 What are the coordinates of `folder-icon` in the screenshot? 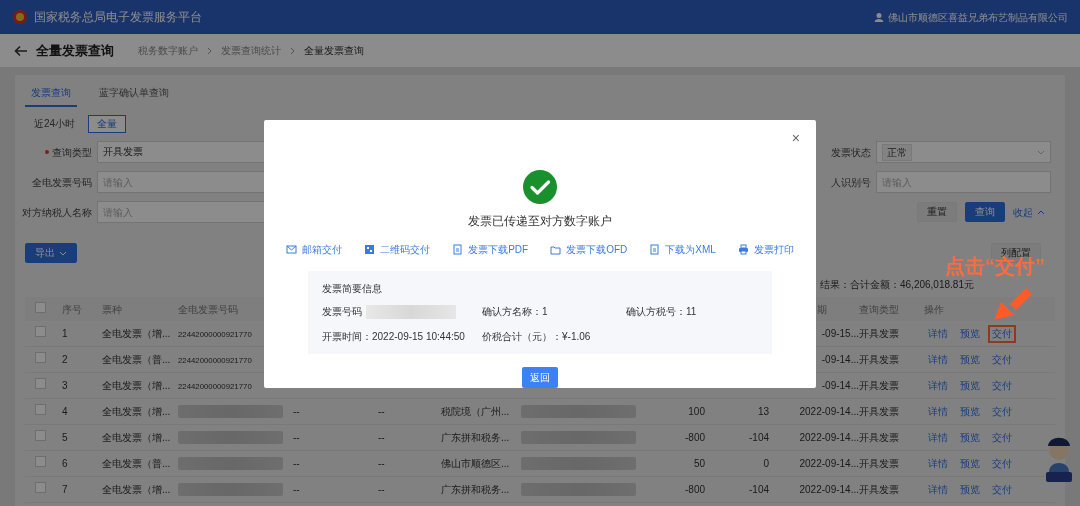 It's located at (556, 249).